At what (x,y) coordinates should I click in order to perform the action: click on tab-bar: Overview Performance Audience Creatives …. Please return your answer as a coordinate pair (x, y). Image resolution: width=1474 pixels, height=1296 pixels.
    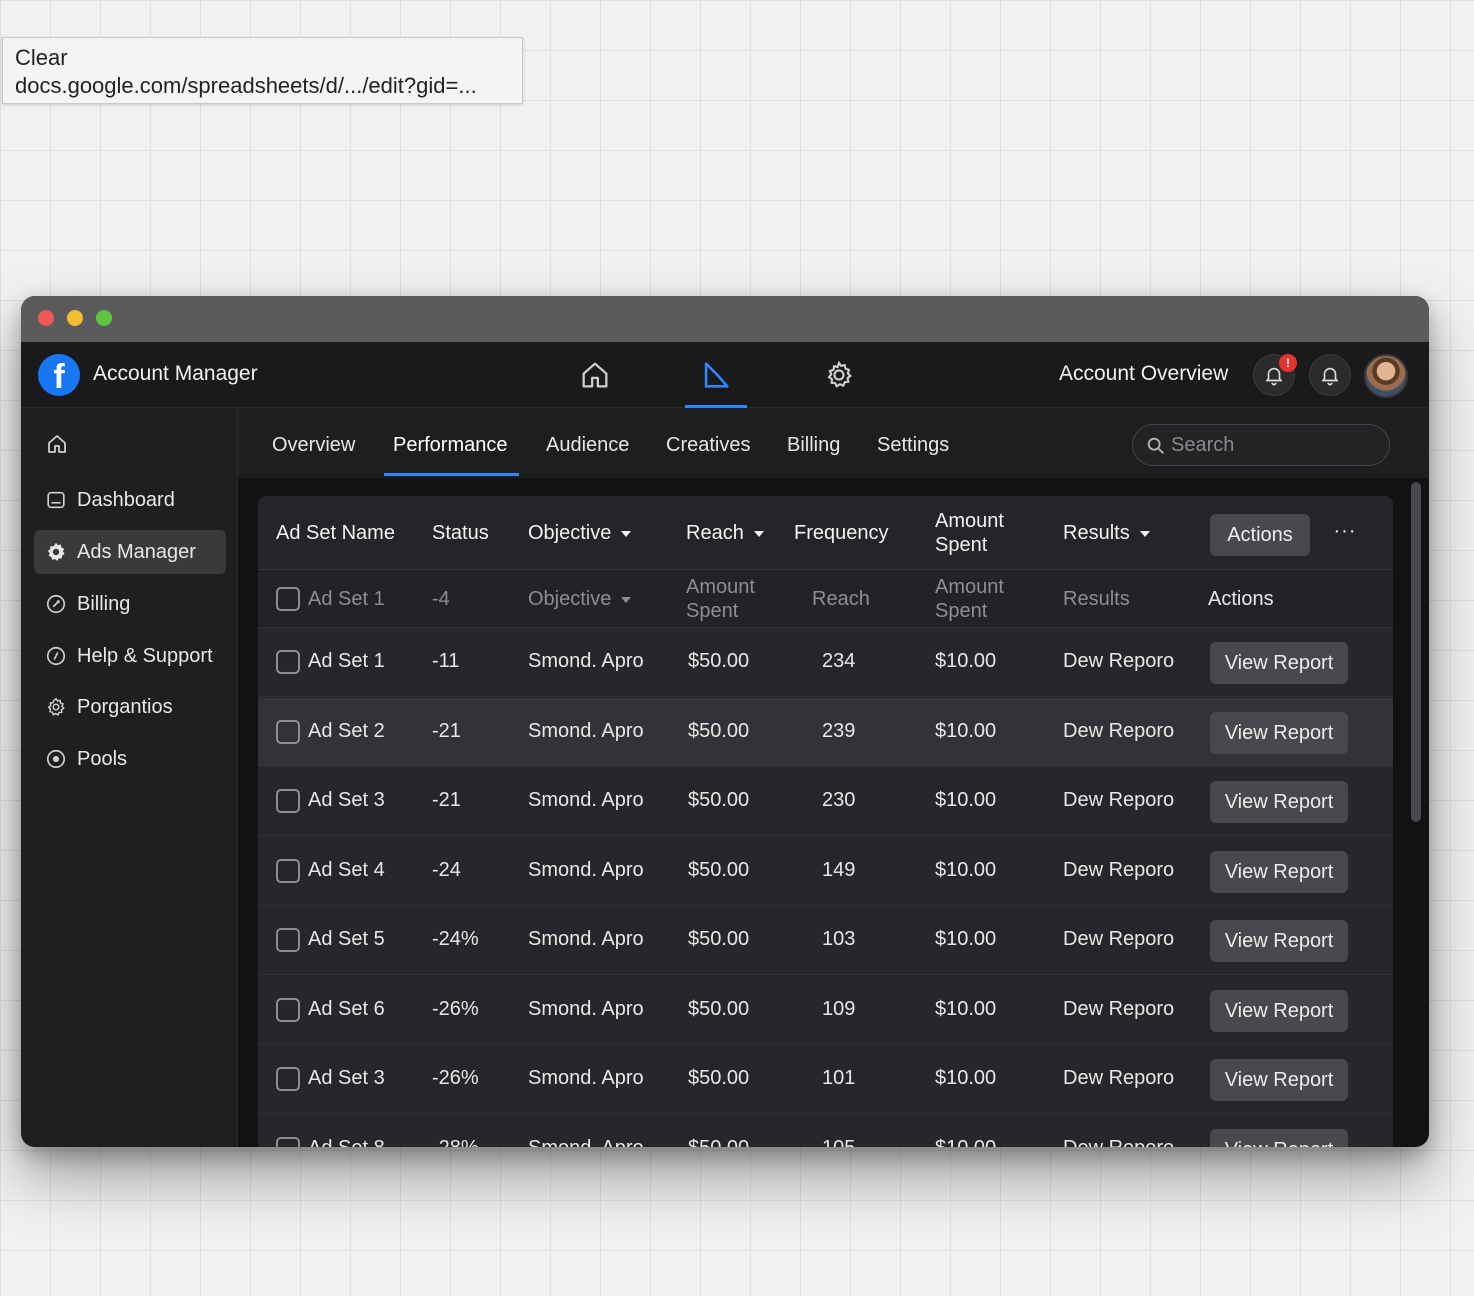
    Looking at the image, I should click on (833, 443).